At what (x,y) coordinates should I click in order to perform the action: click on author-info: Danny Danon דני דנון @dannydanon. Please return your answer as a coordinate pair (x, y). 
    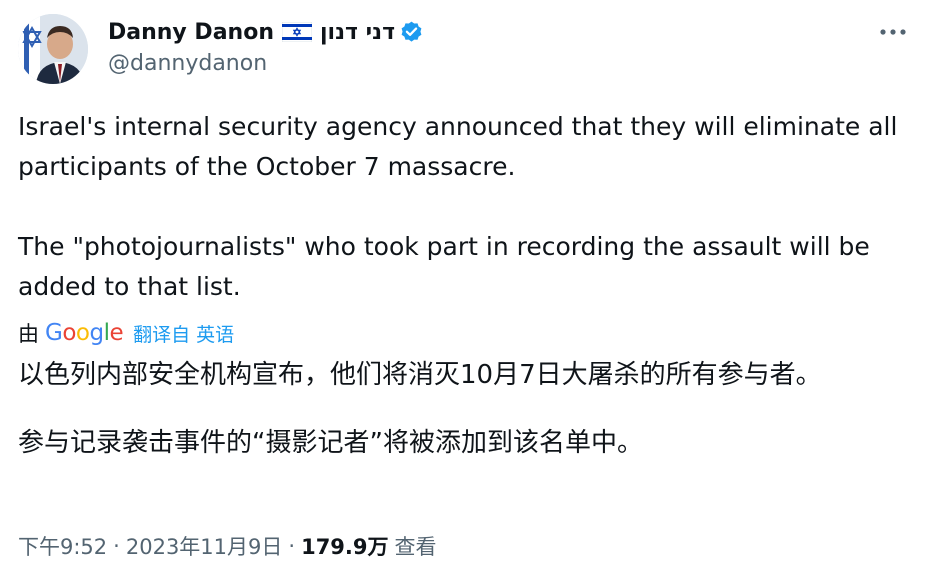
    Looking at the image, I should click on (266, 46).